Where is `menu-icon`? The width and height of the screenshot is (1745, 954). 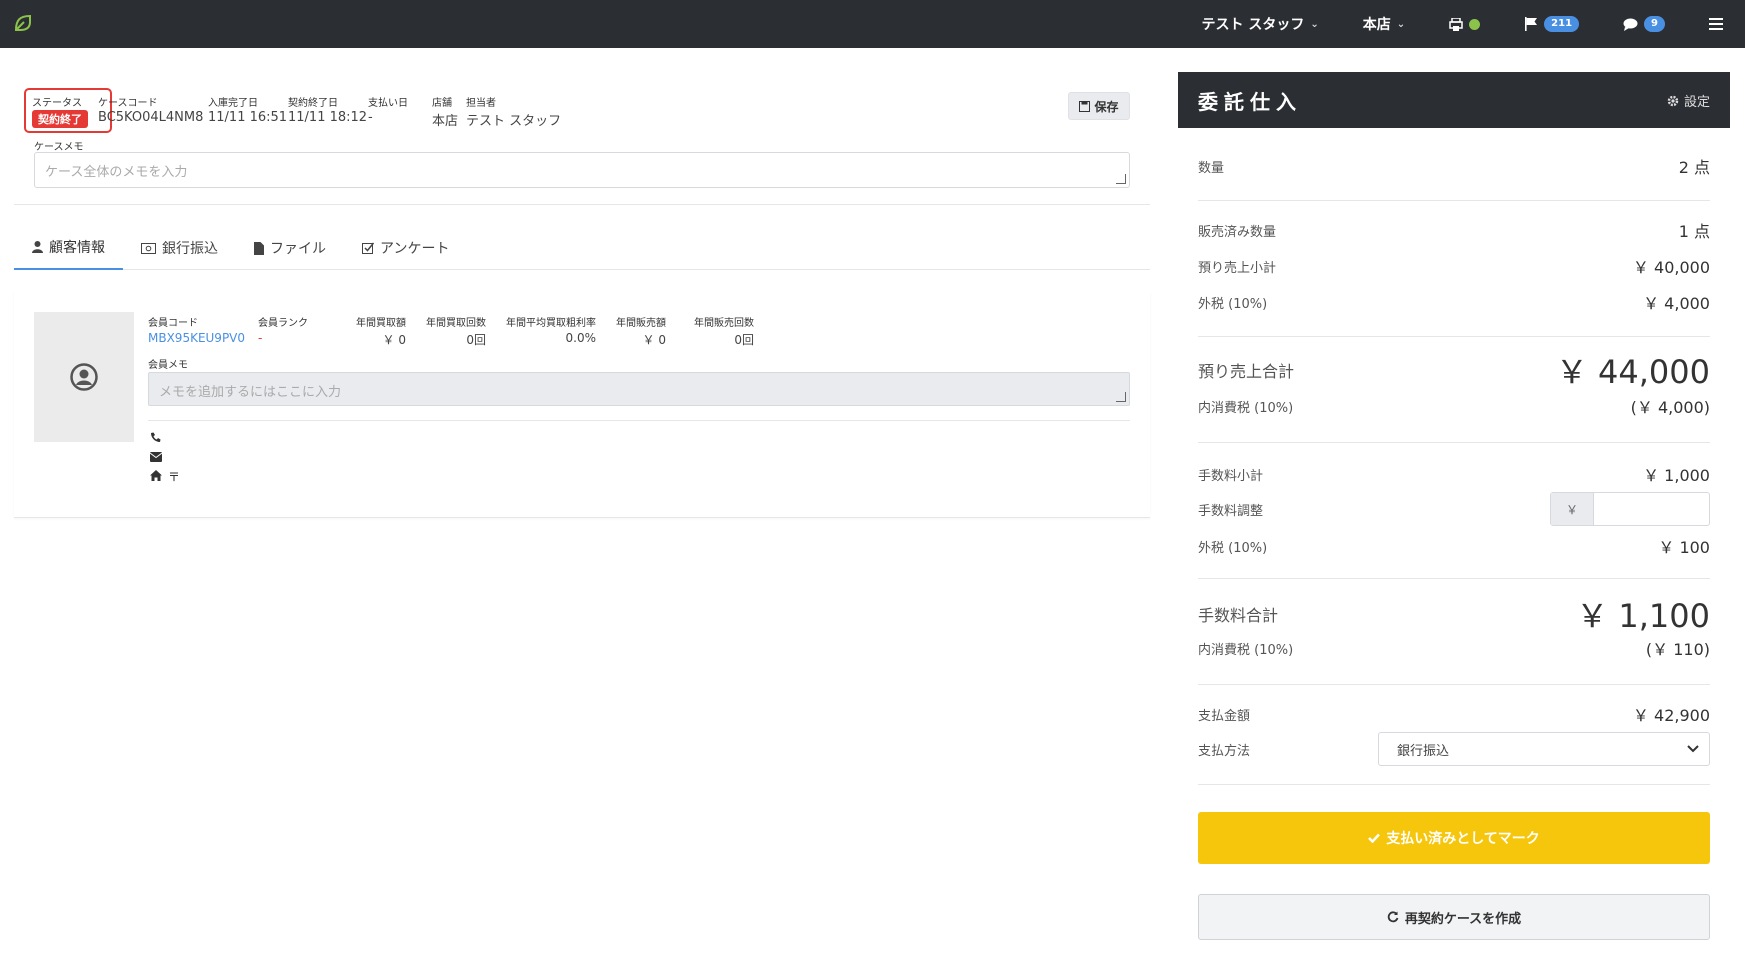
menu-icon is located at coordinates (1716, 24).